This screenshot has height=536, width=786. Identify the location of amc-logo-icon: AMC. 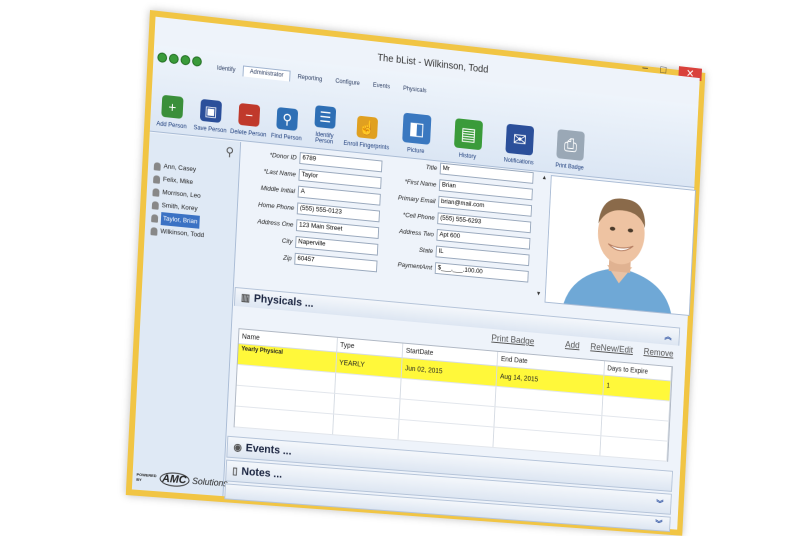
(174, 479).